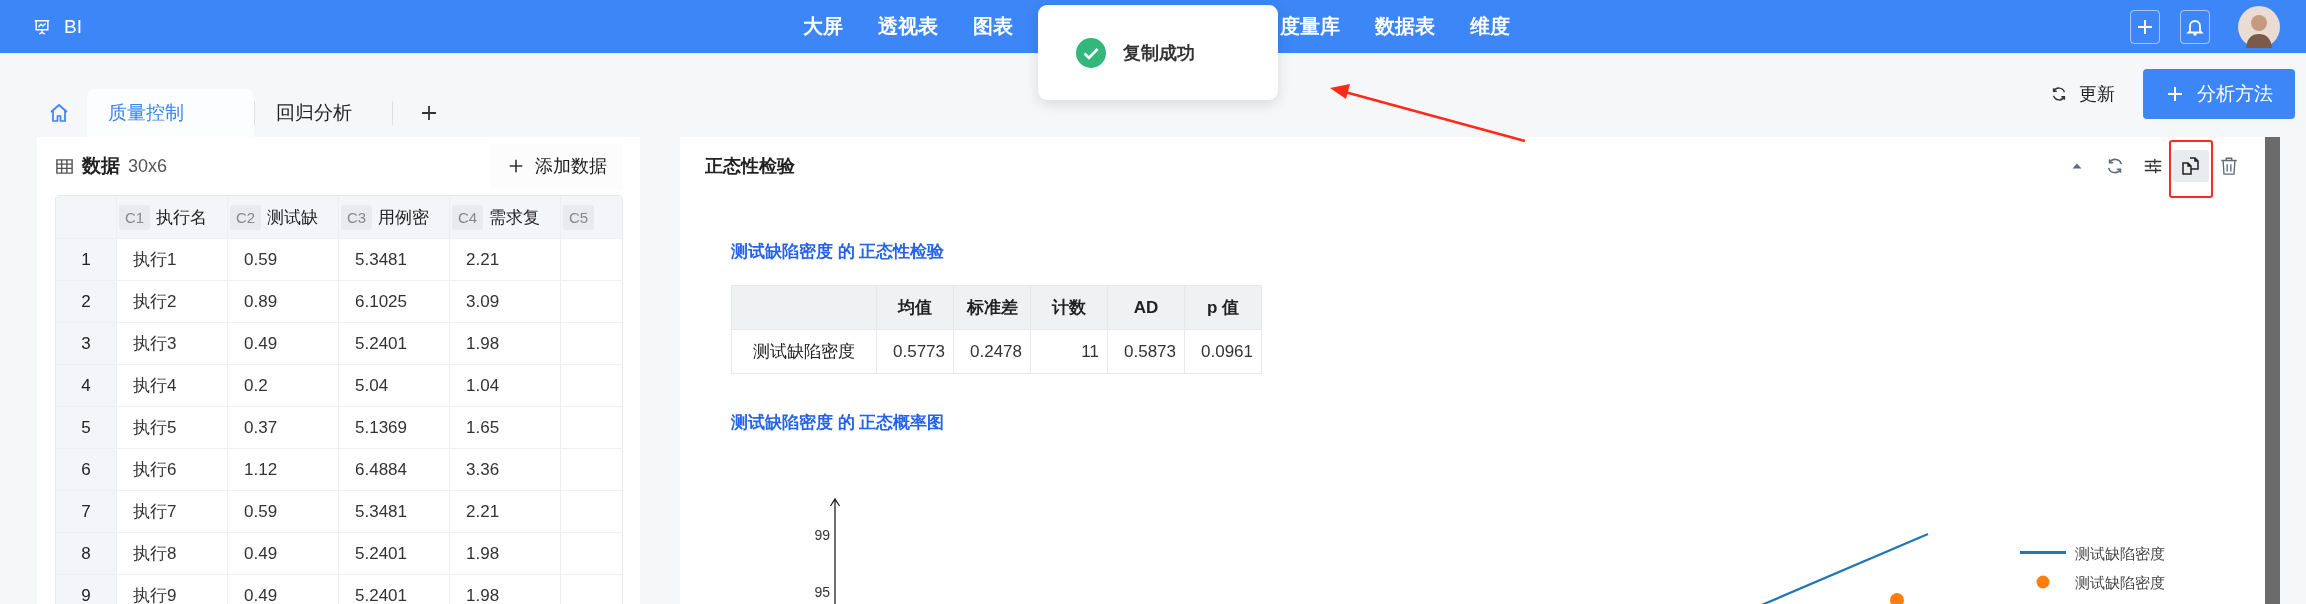  Describe the element at coordinates (64, 166) in the screenshot. I see `table-icon` at that location.